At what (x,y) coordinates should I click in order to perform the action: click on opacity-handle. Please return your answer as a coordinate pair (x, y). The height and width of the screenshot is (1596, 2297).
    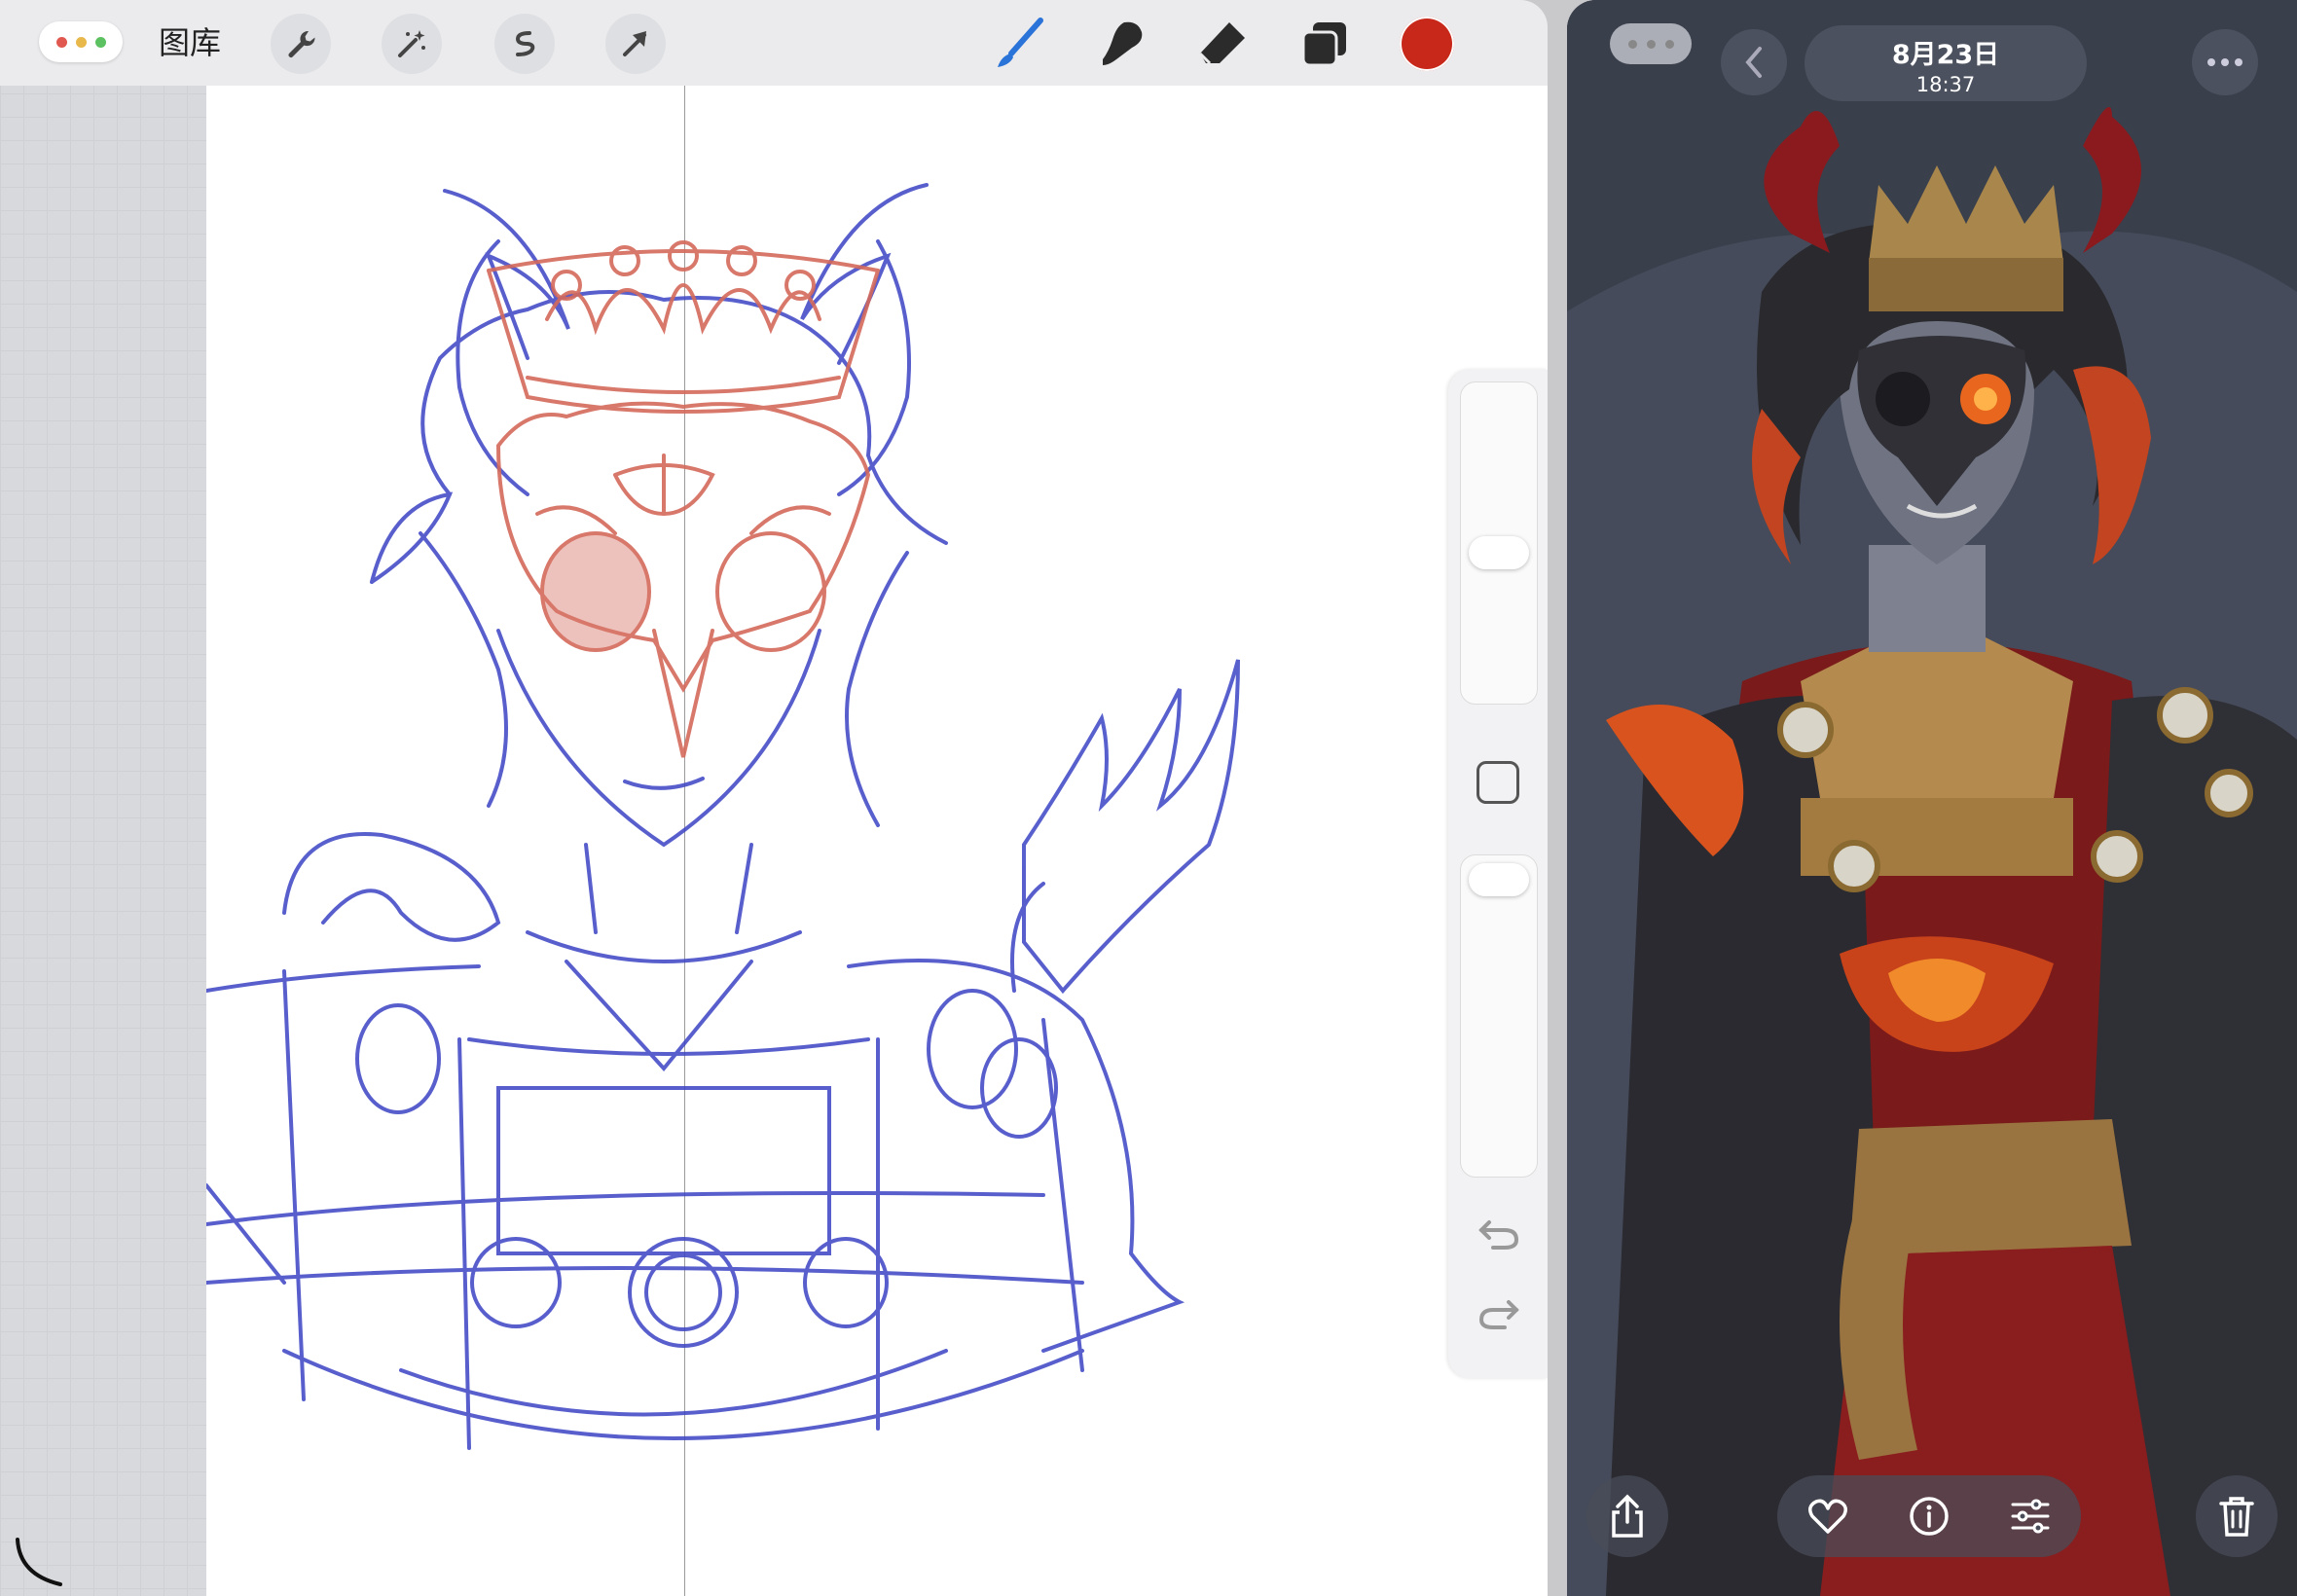
    Looking at the image, I should click on (1499, 879).